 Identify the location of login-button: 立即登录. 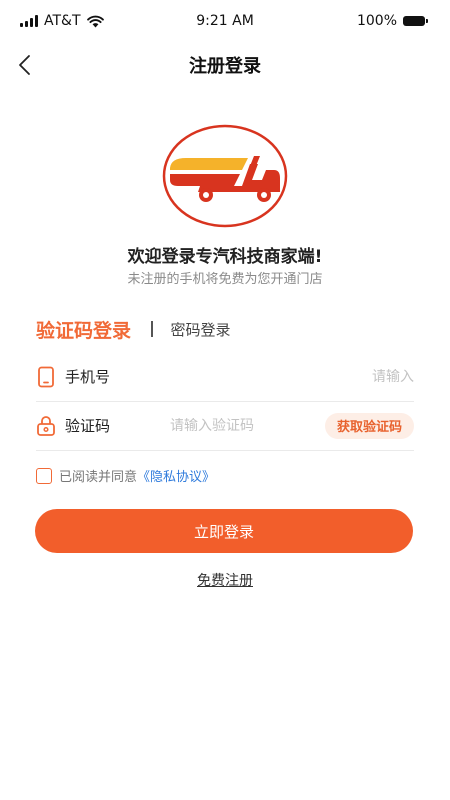
(224, 531).